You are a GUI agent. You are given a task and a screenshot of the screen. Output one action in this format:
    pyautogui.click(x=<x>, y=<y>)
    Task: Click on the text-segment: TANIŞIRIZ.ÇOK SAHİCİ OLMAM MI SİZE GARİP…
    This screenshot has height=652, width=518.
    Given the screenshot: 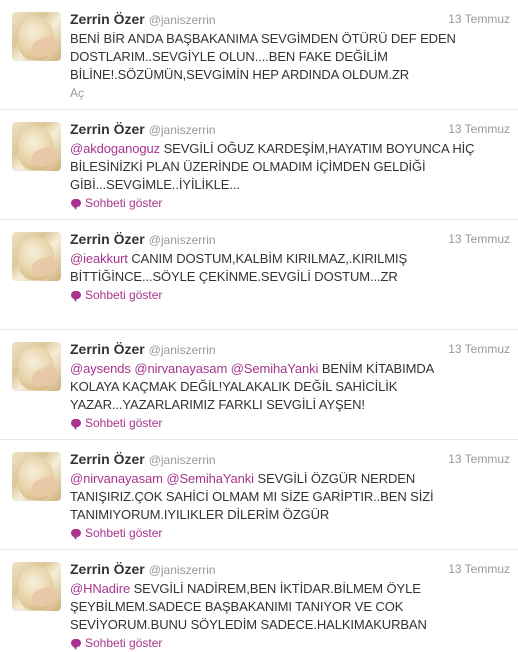 What is the action you would take?
    pyautogui.click(x=252, y=496)
    